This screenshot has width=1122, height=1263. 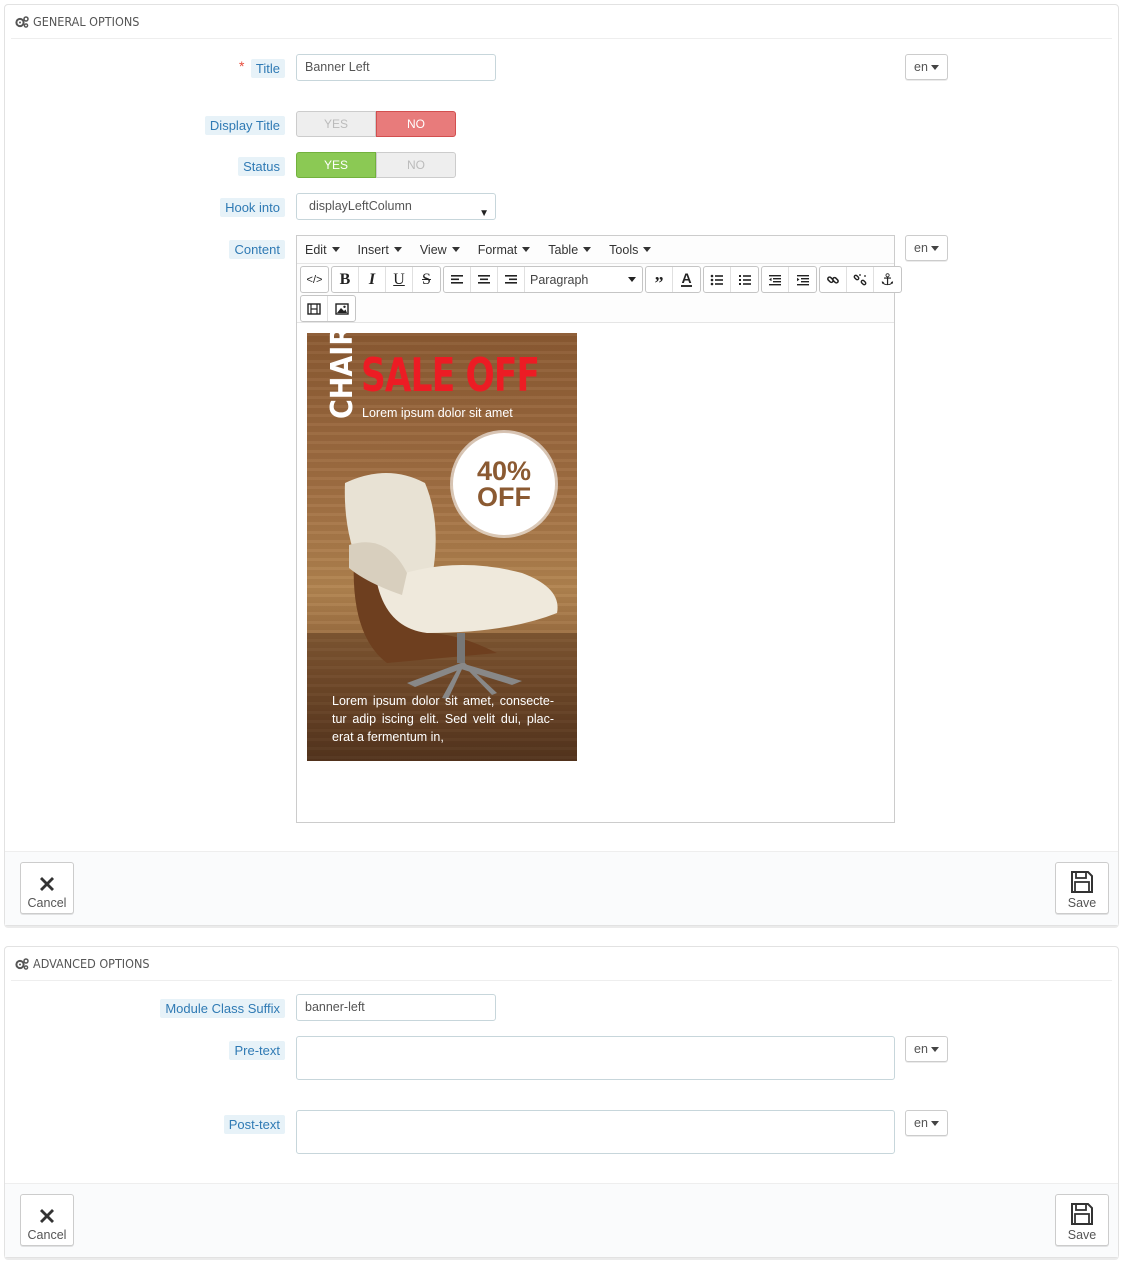 I want to click on align-right-button, so click(x=511, y=279).